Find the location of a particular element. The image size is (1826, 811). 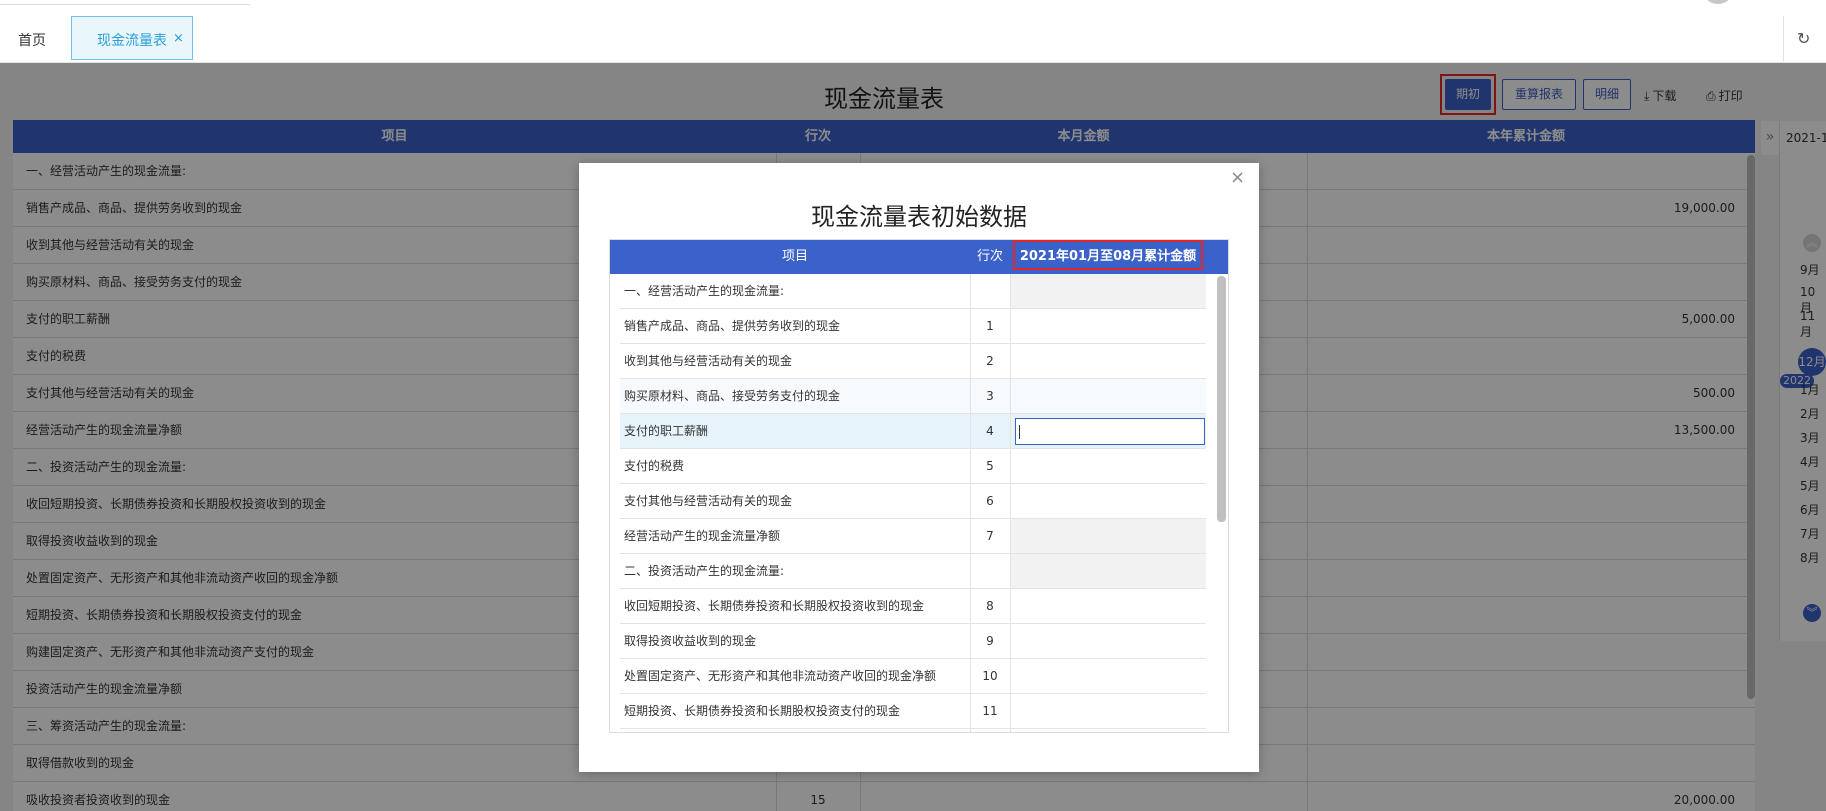

row-item: 经营活动产生的现金流量净额 is located at coordinates (702, 536).